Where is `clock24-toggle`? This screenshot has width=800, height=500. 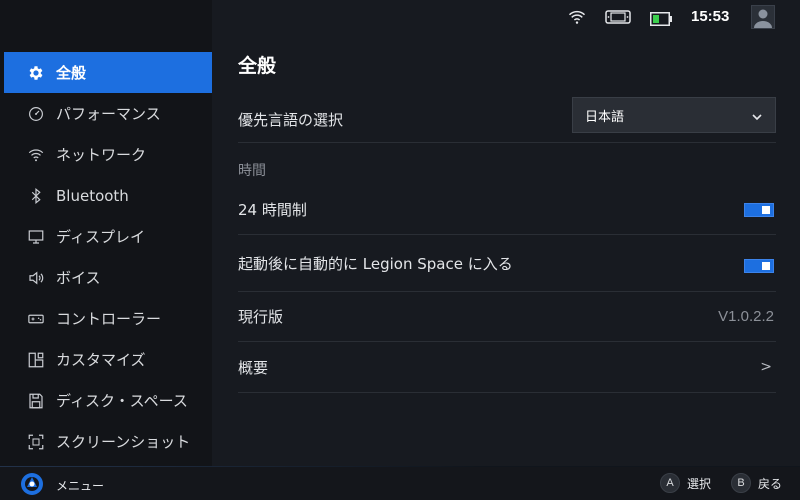 clock24-toggle is located at coordinates (759, 210).